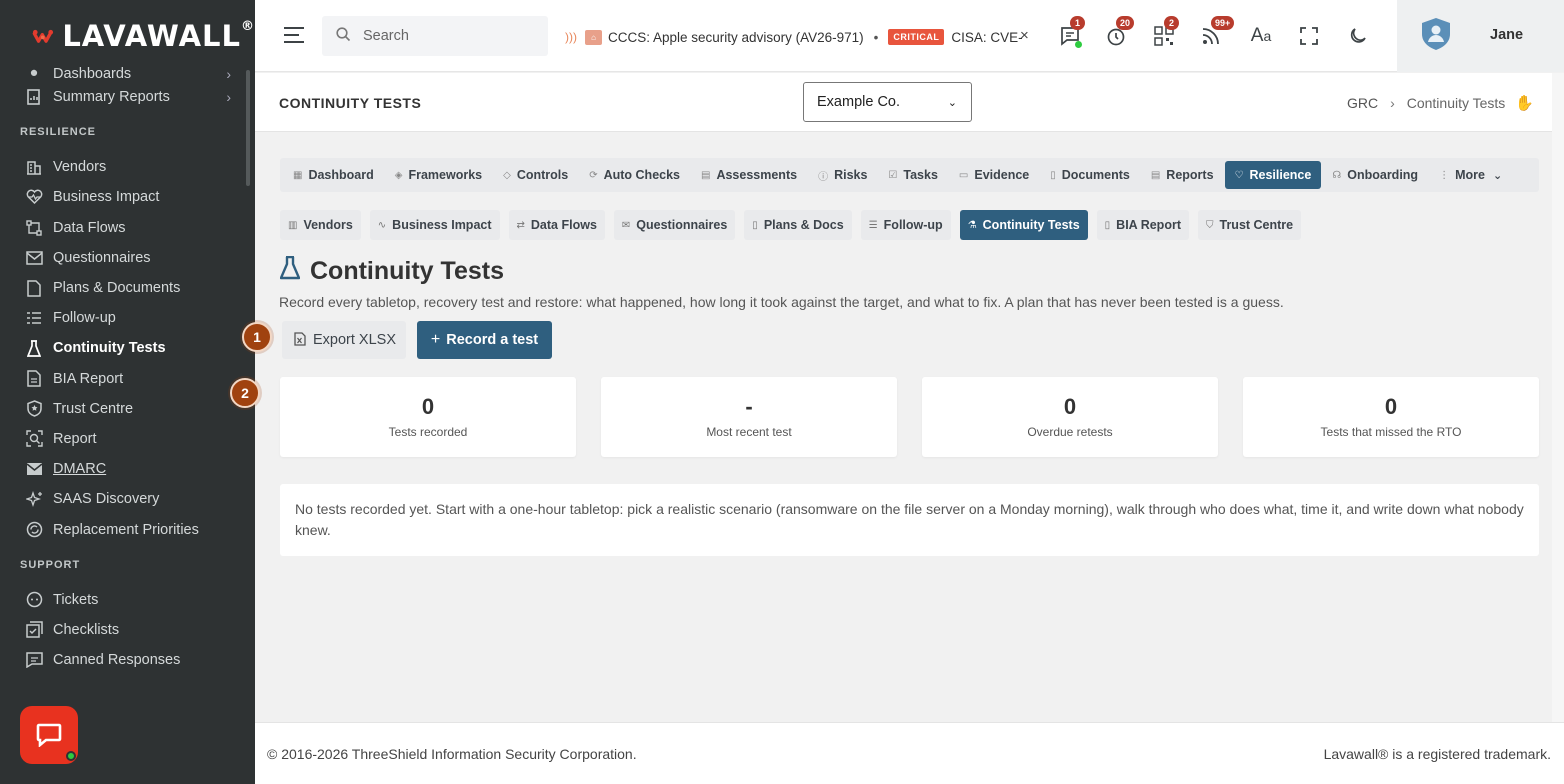 This screenshot has width=1564, height=784. I want to click on sidebar-item-checklists: Checklists, so click(127, 630).